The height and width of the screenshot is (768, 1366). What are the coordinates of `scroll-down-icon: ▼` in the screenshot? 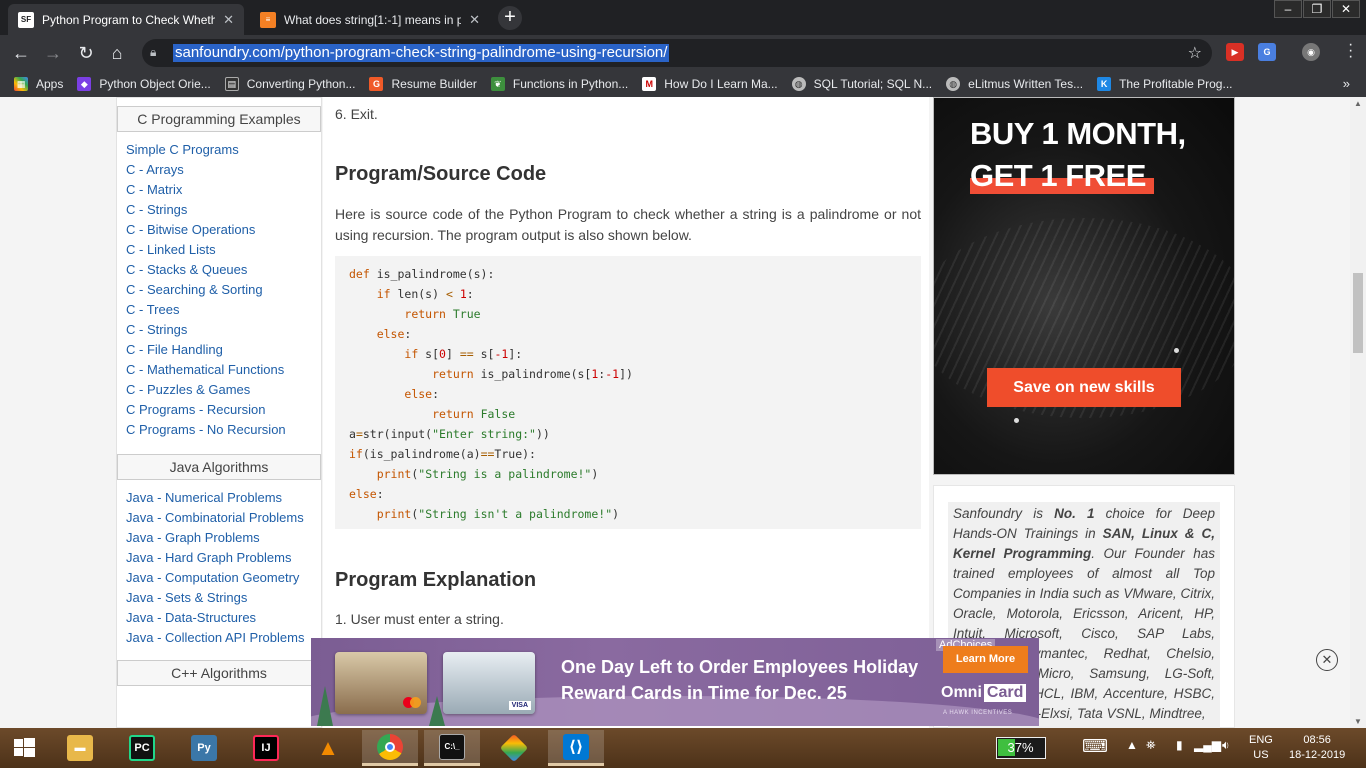 It's located at (1358, 721).